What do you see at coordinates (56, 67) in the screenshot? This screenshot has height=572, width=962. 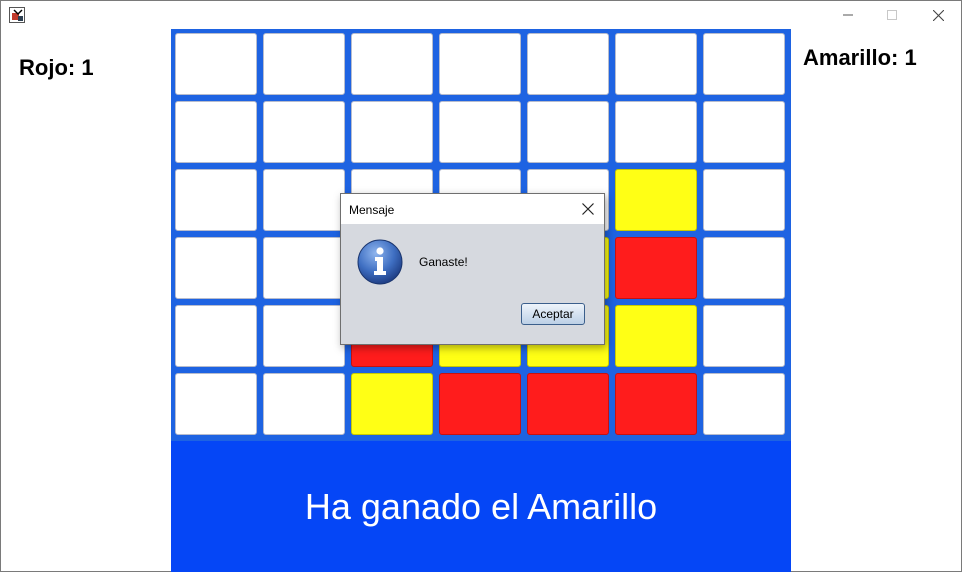 I see `red-score-label: Rojo: 1` at bounding box center [56, 67].